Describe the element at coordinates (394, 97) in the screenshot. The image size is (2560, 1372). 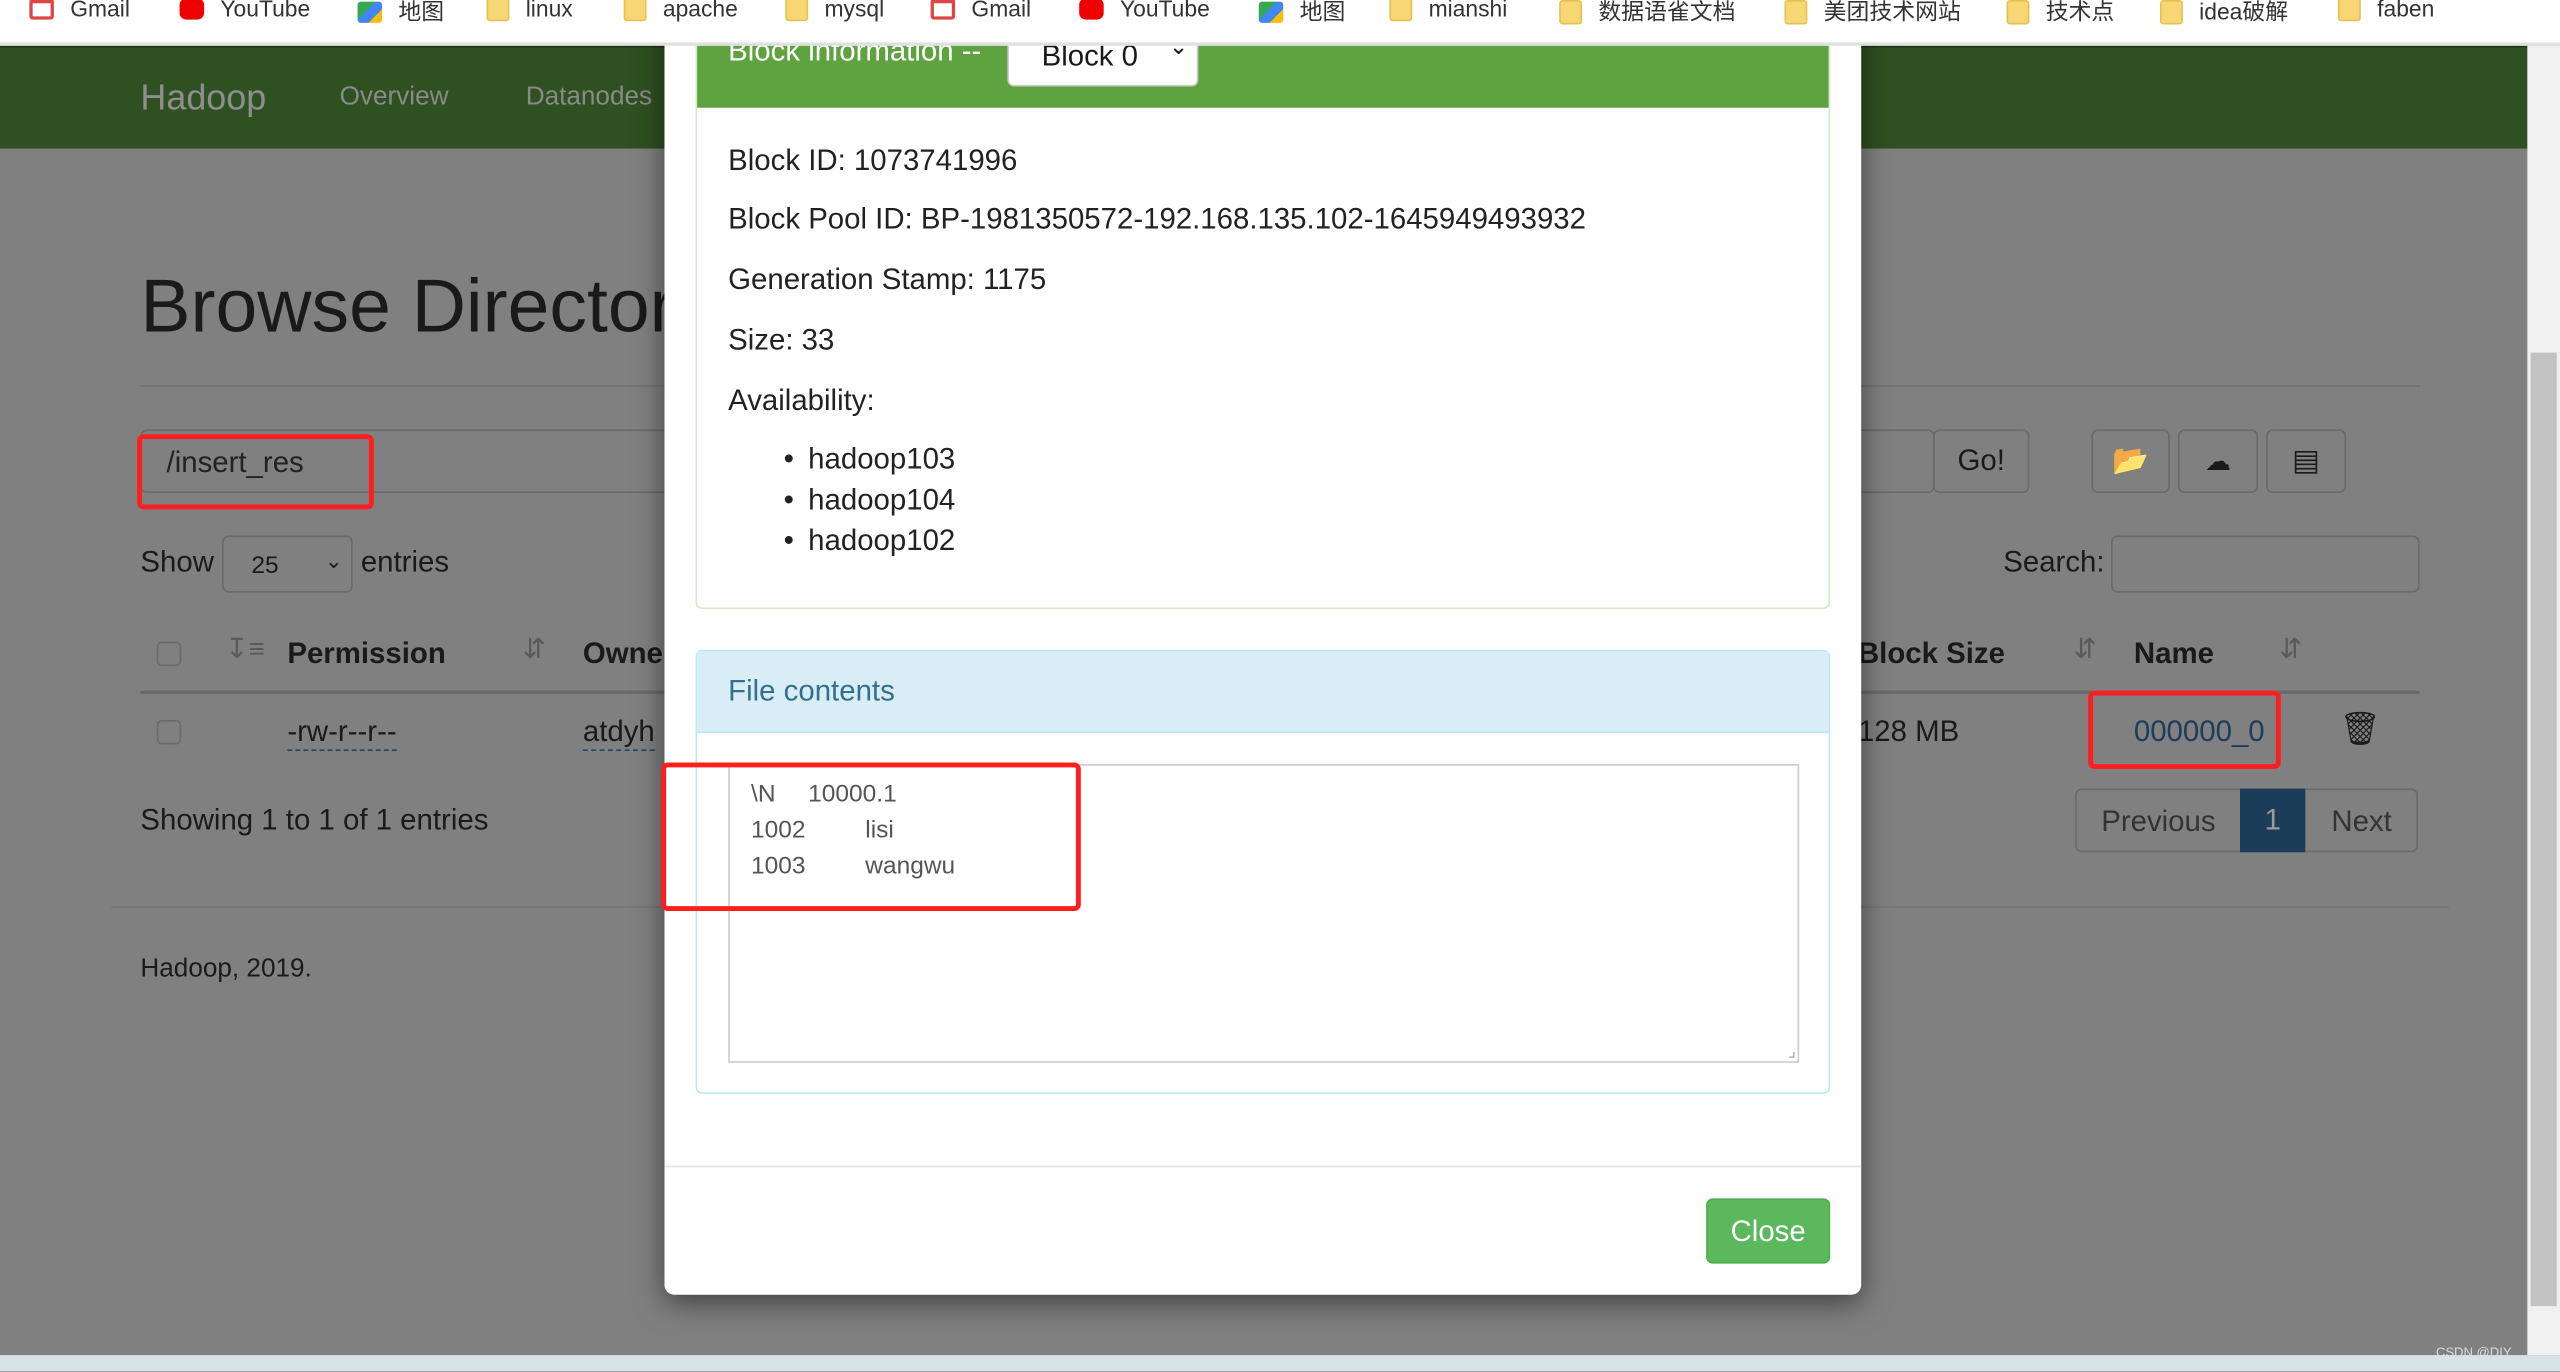
I see `nav-overview: Overview` at that location.